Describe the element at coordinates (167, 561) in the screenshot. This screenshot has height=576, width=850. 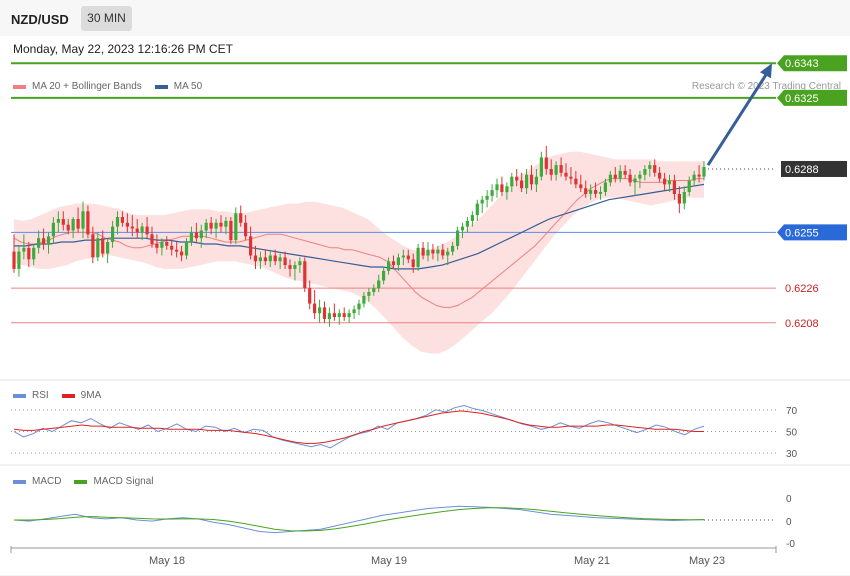
I see `x-tick-0: May 18` at that location.